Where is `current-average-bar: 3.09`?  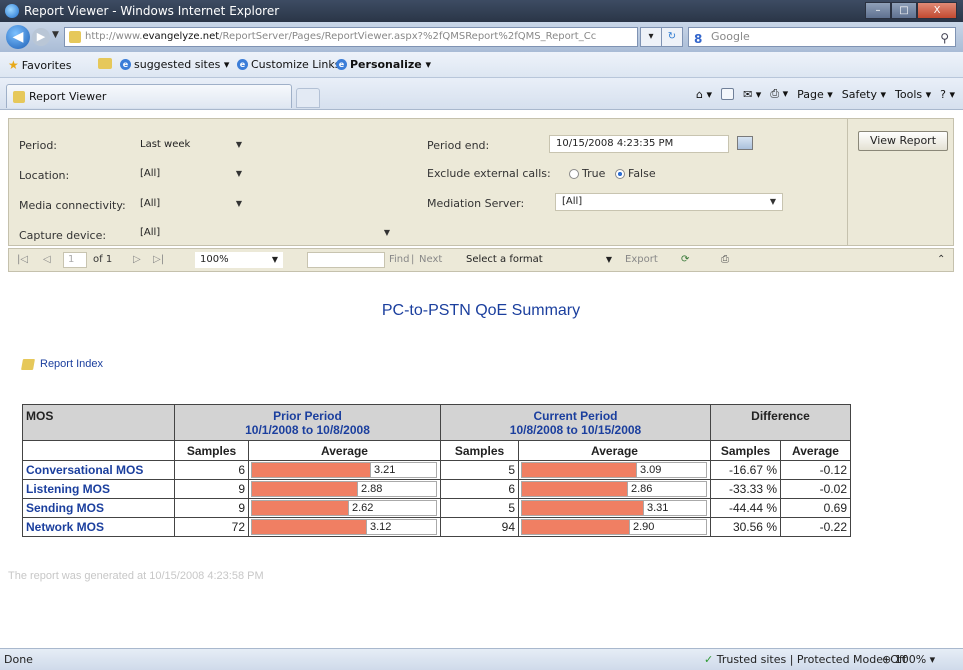 current-average-bar: 3.09 is located at coordinates (614, 470).